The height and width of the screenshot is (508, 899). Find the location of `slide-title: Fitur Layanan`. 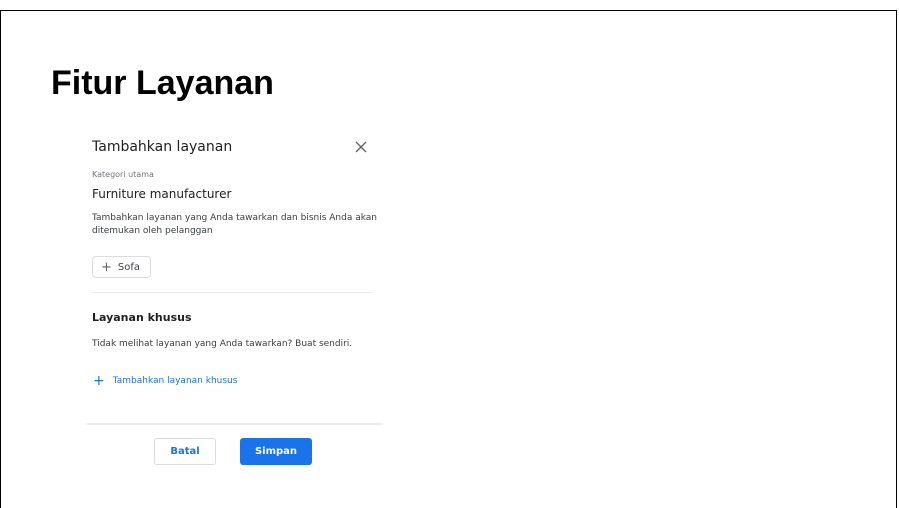

slide-title: Fitur Layanan is located at coordinates (162, 83).